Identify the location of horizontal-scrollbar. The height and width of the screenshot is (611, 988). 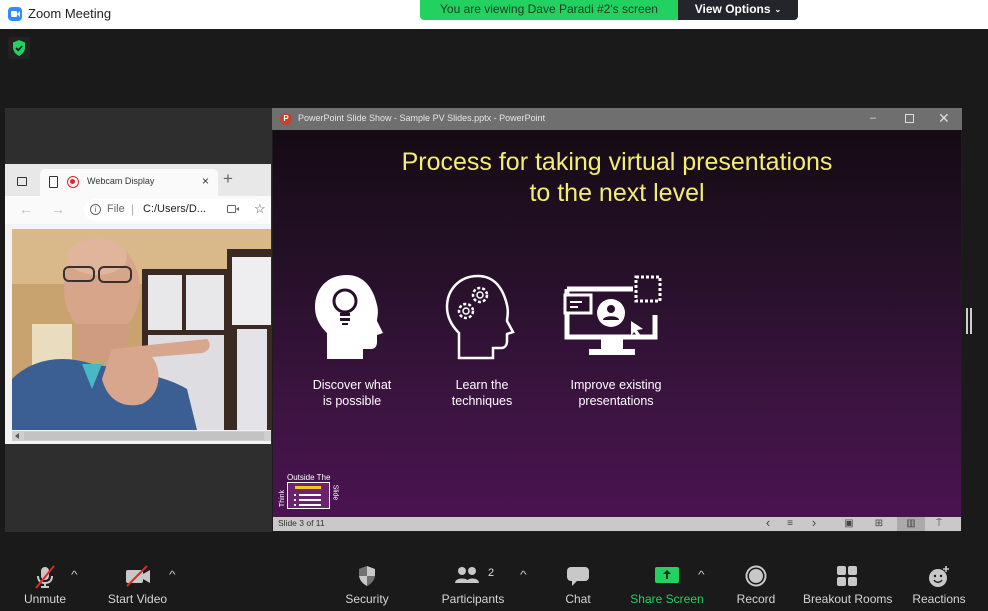
(141, 436).